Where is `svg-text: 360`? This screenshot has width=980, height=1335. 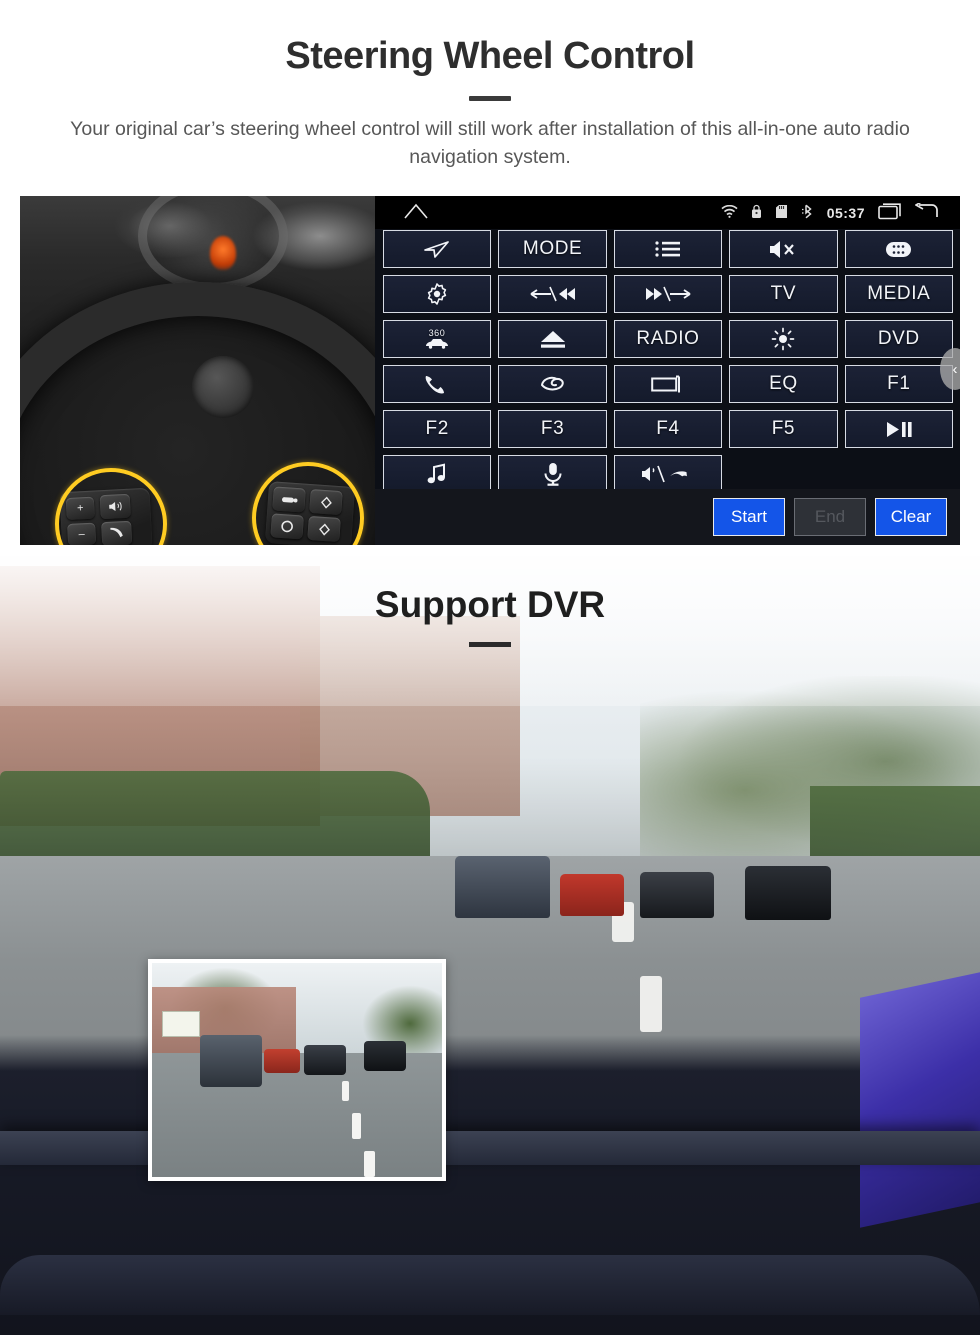 svg-text: 360 is located at coordinates (437, 333).